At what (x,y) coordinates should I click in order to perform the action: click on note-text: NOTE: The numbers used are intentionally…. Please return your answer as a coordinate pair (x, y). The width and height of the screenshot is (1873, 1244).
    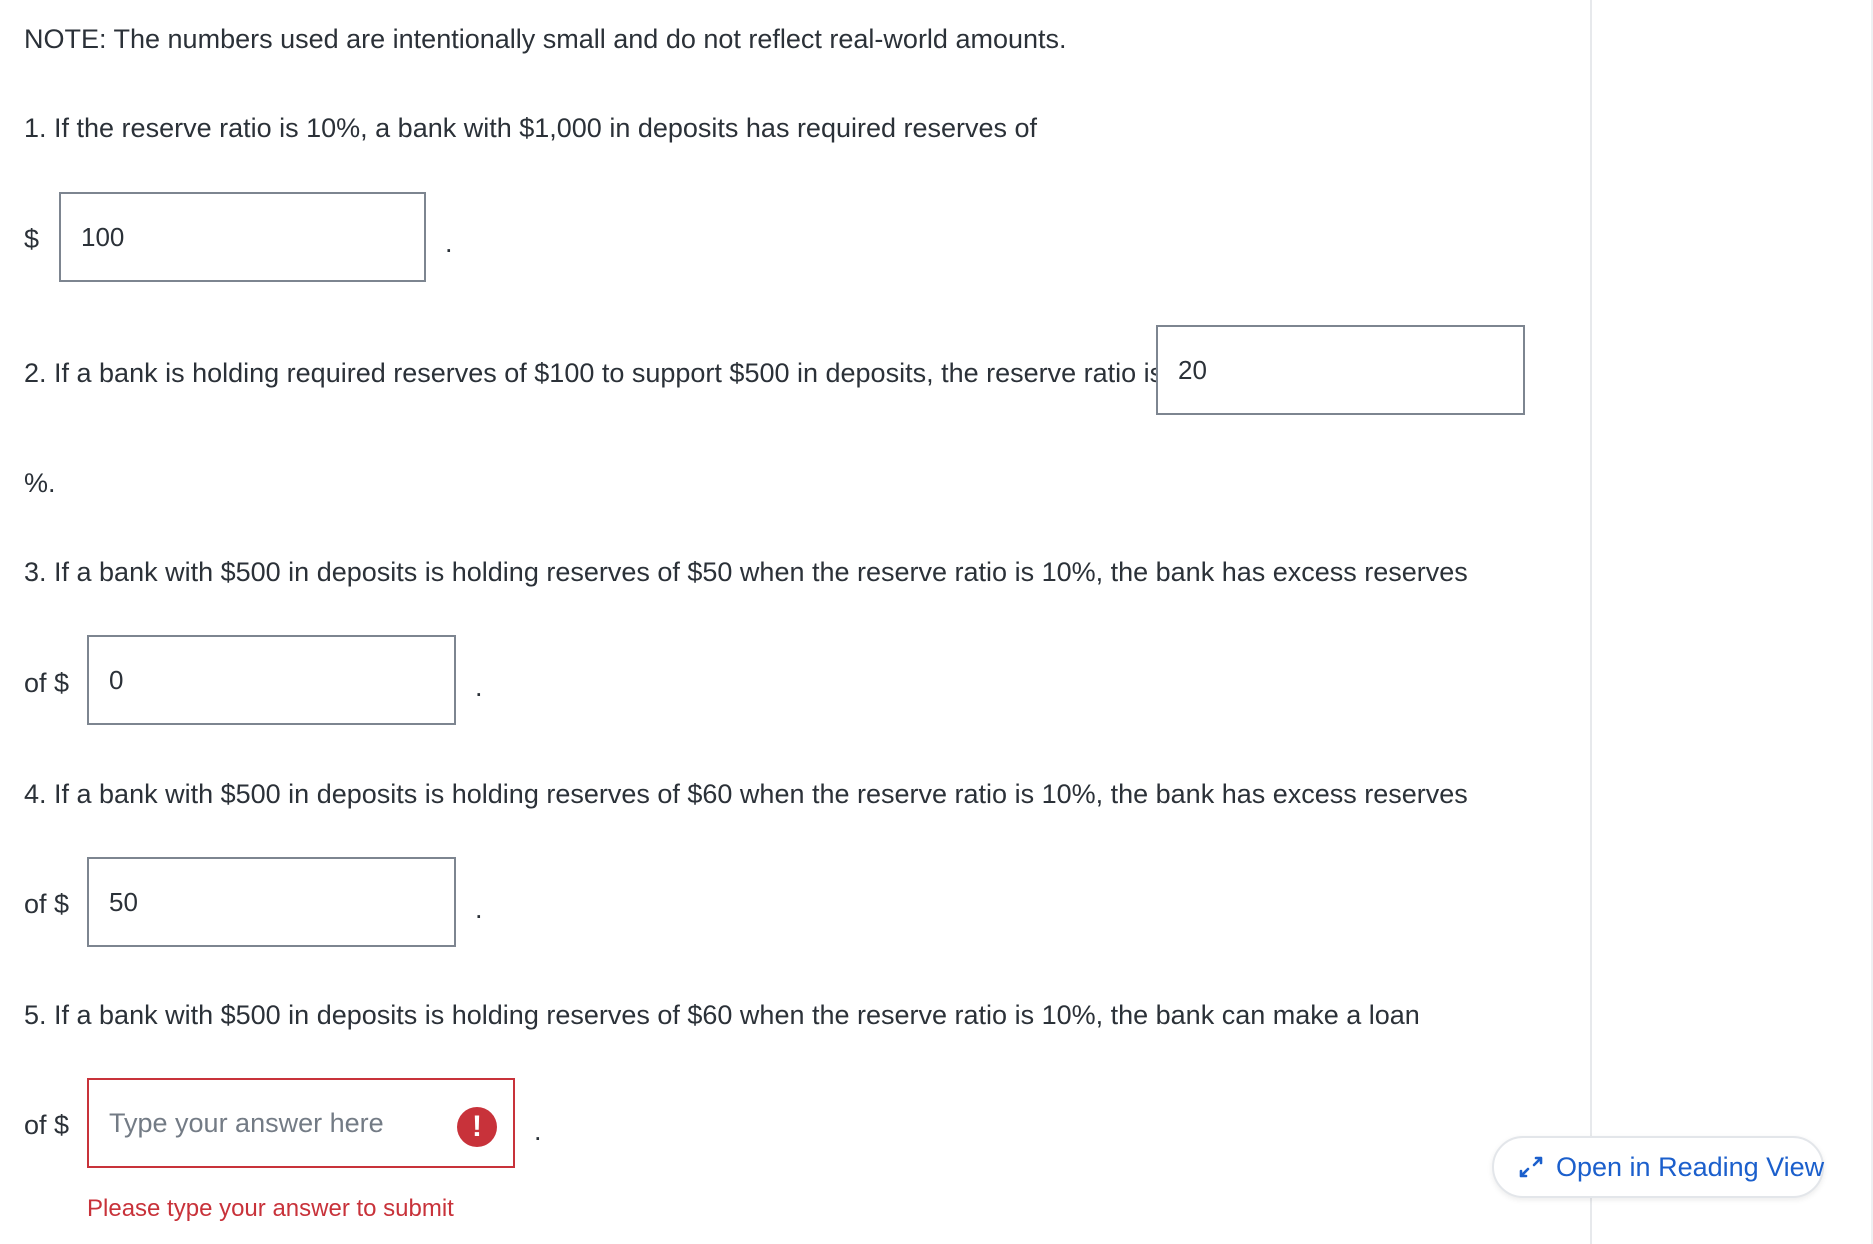
    Looking at the image, I should click on (545, 39).